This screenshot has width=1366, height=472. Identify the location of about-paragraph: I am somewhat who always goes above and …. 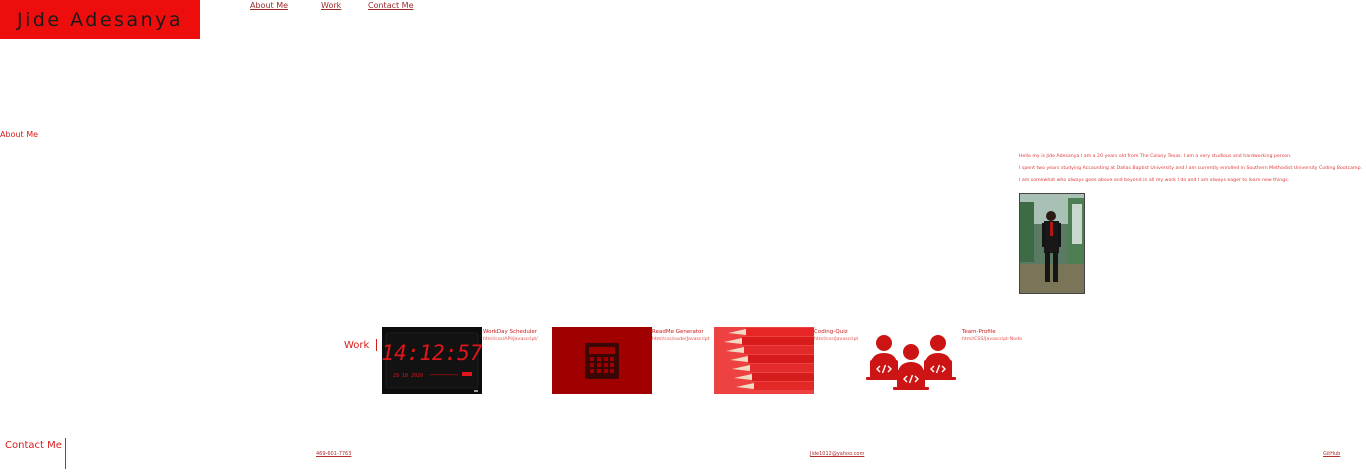
(1154, 180).